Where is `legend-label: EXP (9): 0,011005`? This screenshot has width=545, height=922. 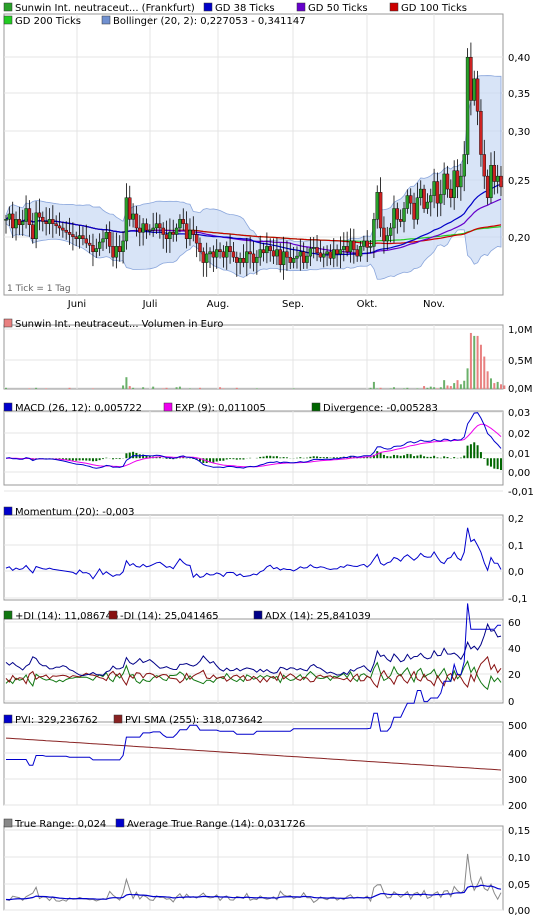
legend-label: EXP (9): 0,011005 is located at coordinates (220, 408).